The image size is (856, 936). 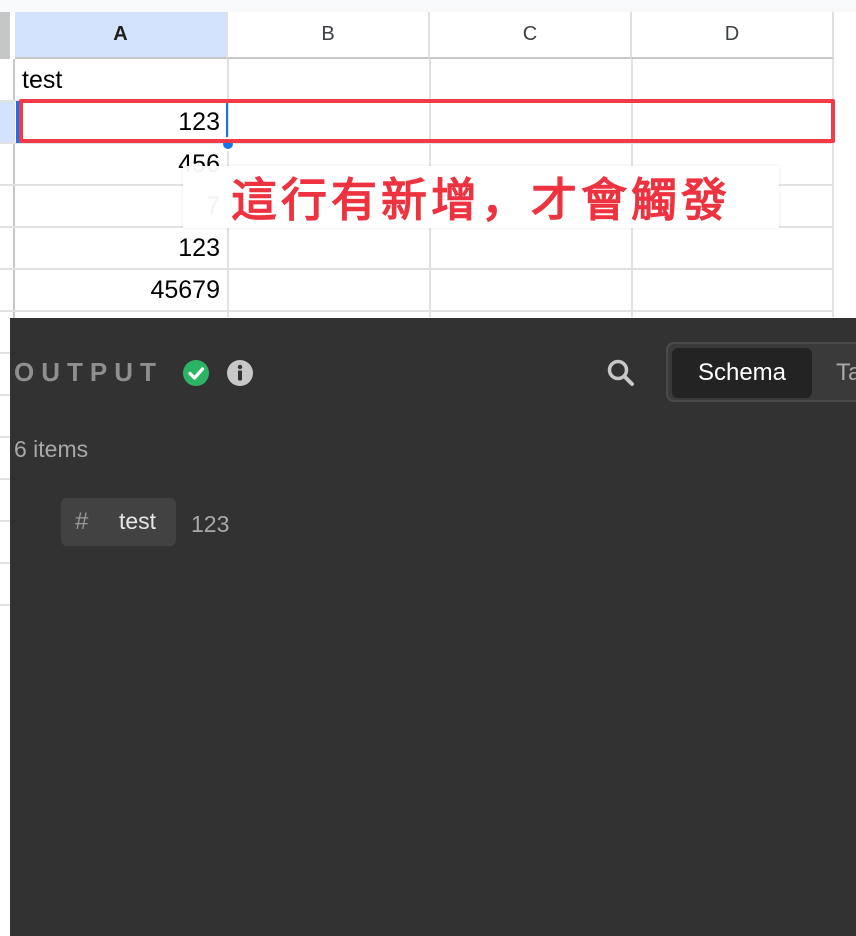 I want to click on row-highlight-box, so click(x=427, y=121).